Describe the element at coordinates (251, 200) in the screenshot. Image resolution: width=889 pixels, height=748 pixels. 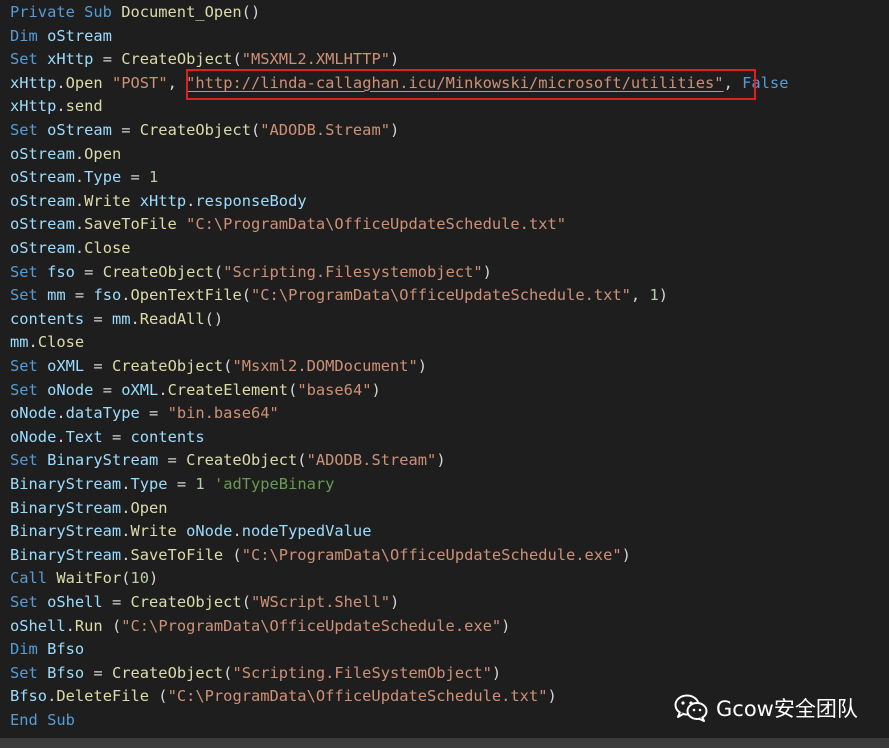
I see `code-token: responseBody` at that location.